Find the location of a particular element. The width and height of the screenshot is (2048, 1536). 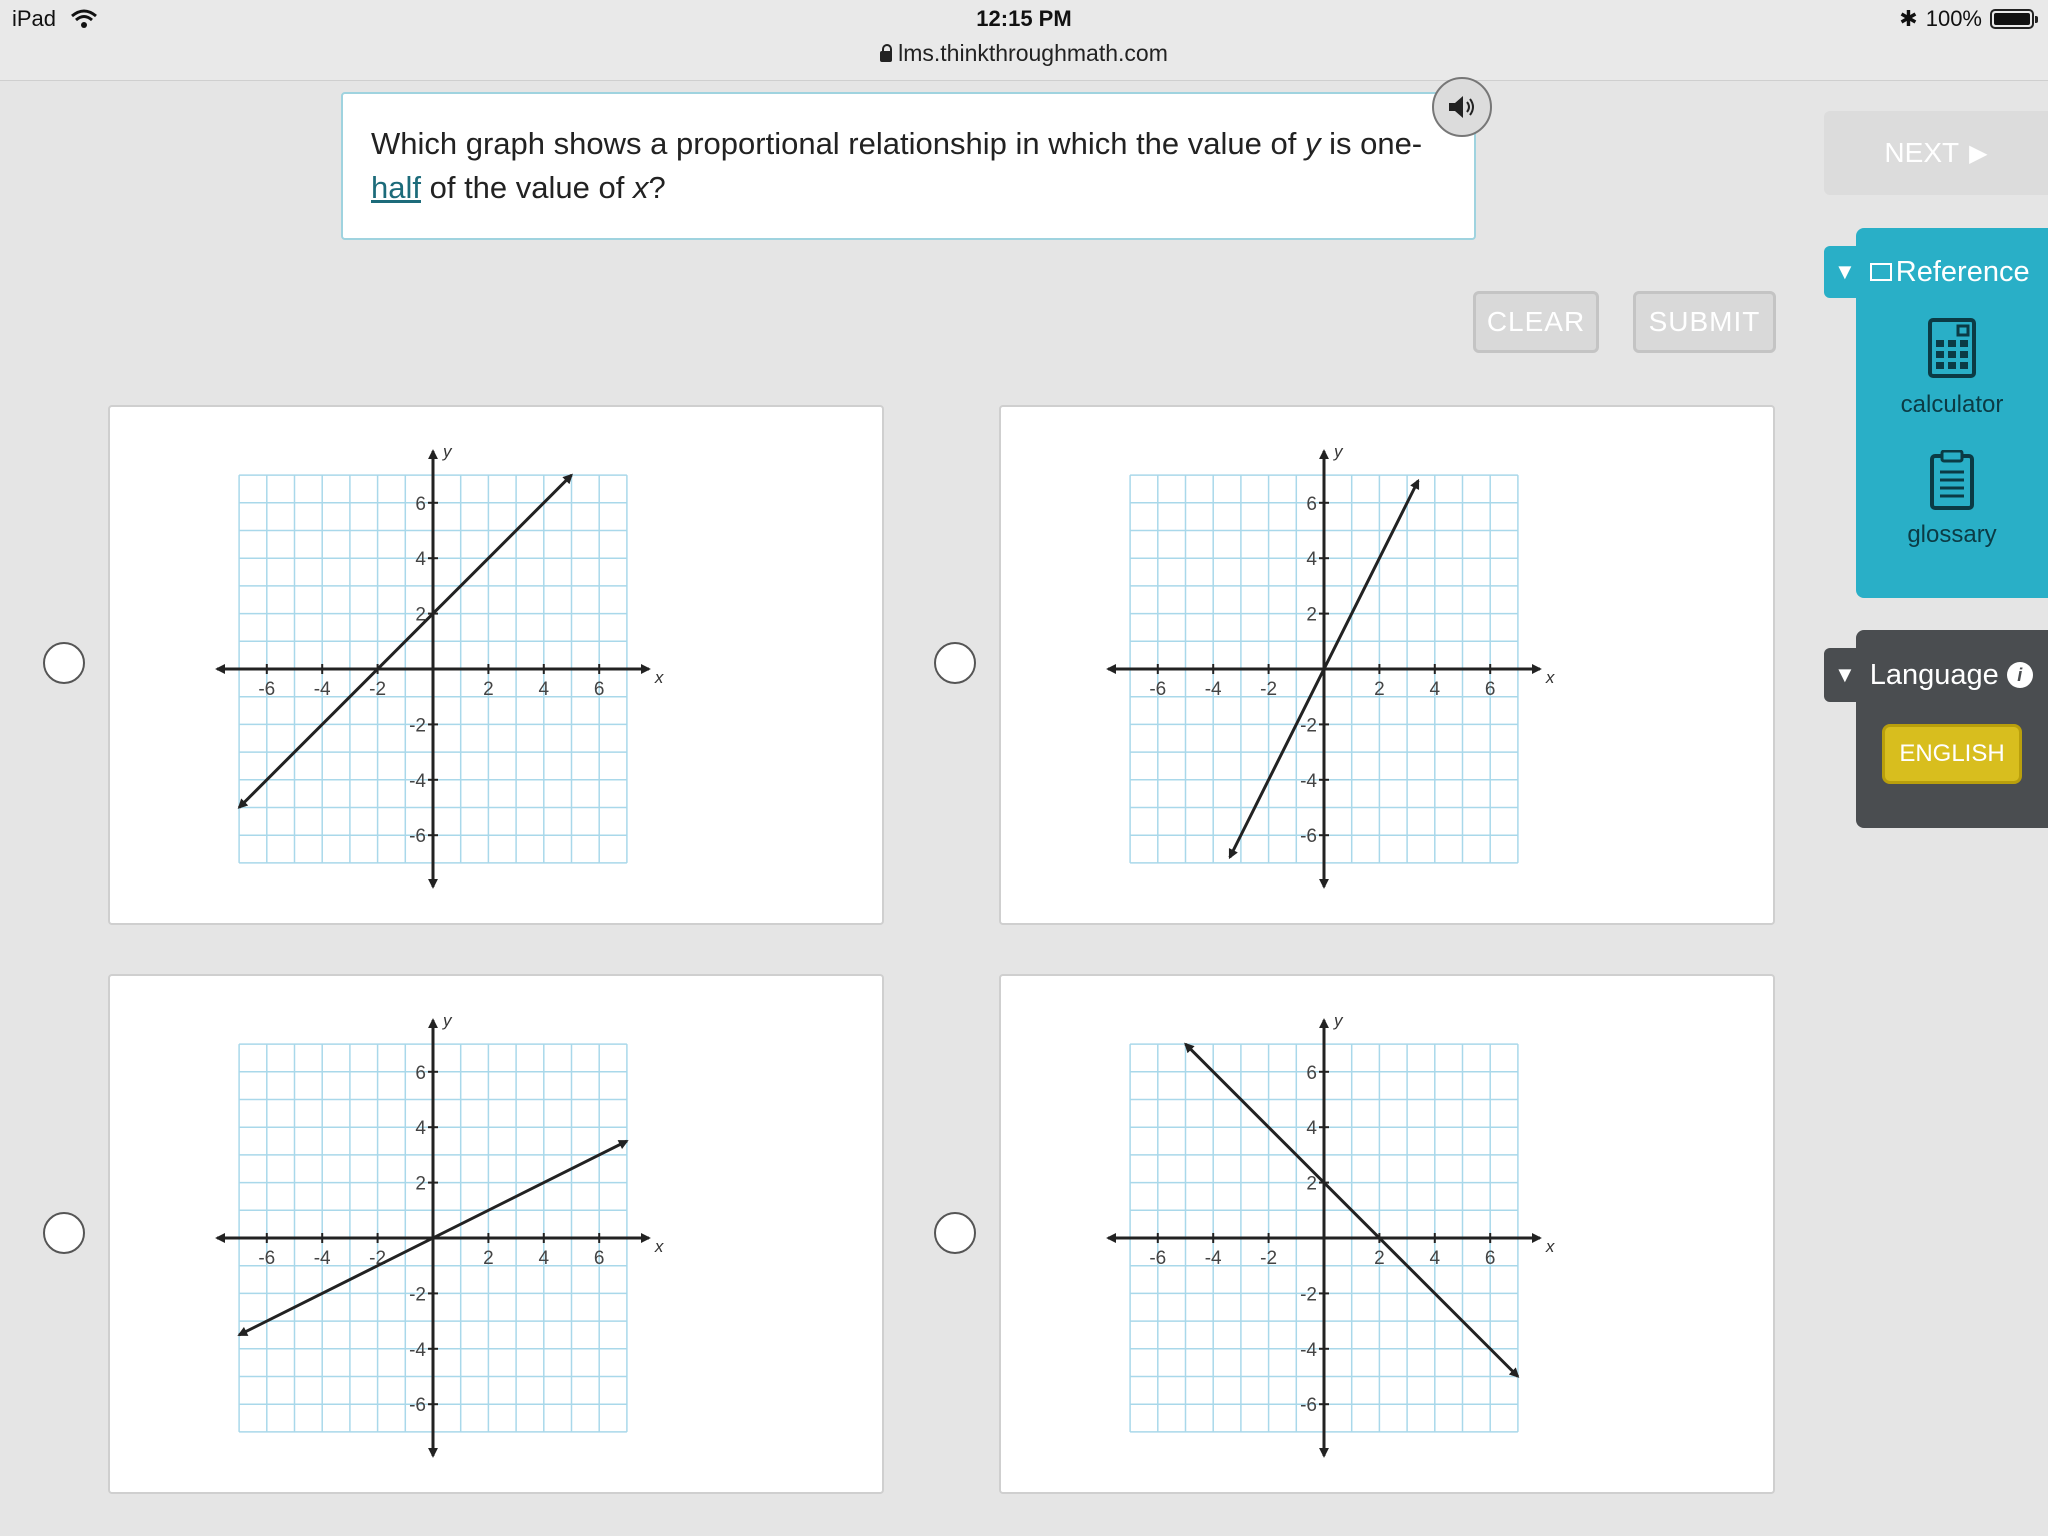

clock: 12:15 PM is located at coordinates (1024, 18).